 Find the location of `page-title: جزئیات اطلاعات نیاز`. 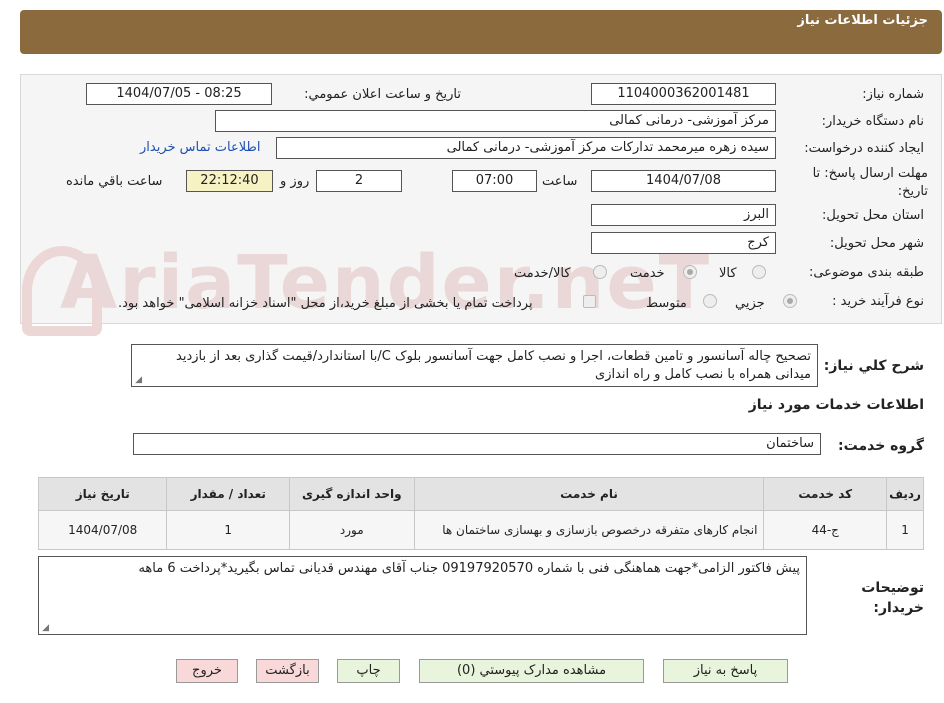

page-title: جزئیات اطلاعات نیاز is located at coordinates (862, 20).